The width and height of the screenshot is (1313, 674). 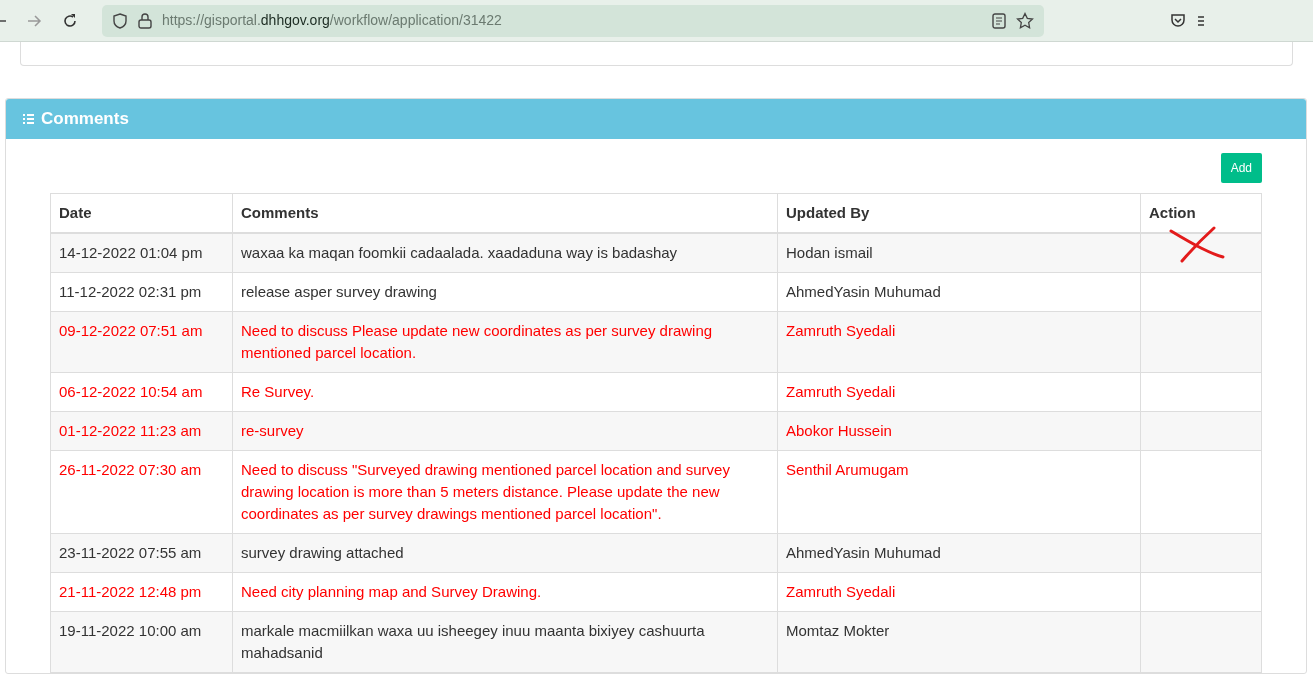 I want to click on table-cell: 26-11-2022 07:30 am, so click(x=141, y=492).